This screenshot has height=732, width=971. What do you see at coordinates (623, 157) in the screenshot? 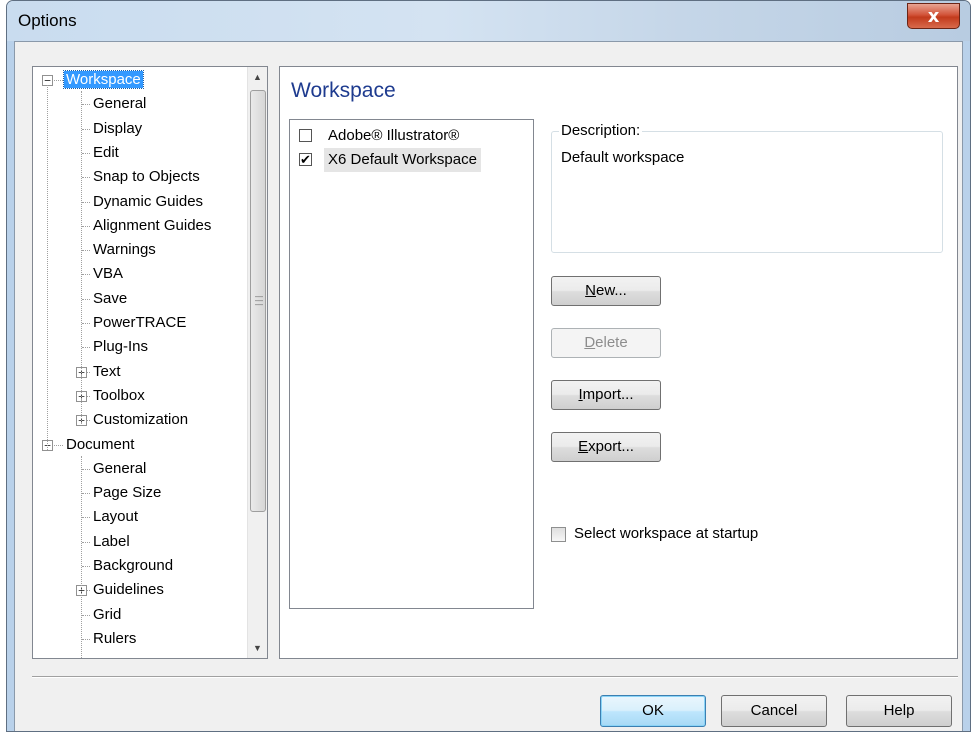
I see `description-text: Default workspace` at bounding box center [623, 157].